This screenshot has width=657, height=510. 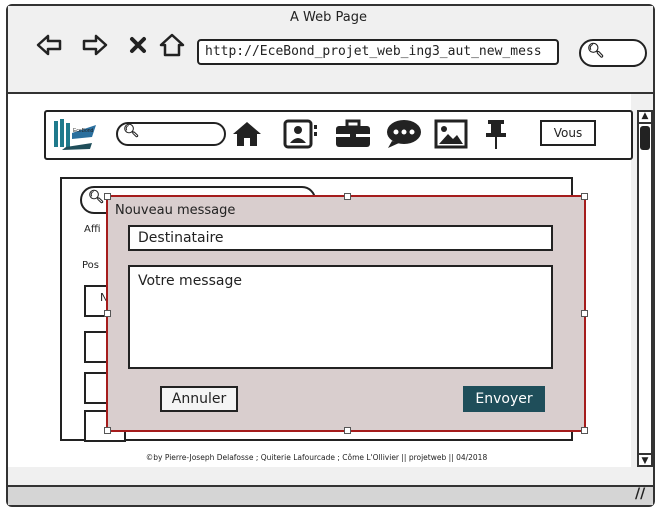 I want to click on window-title: A Web Page, so click(x=328, y=17).